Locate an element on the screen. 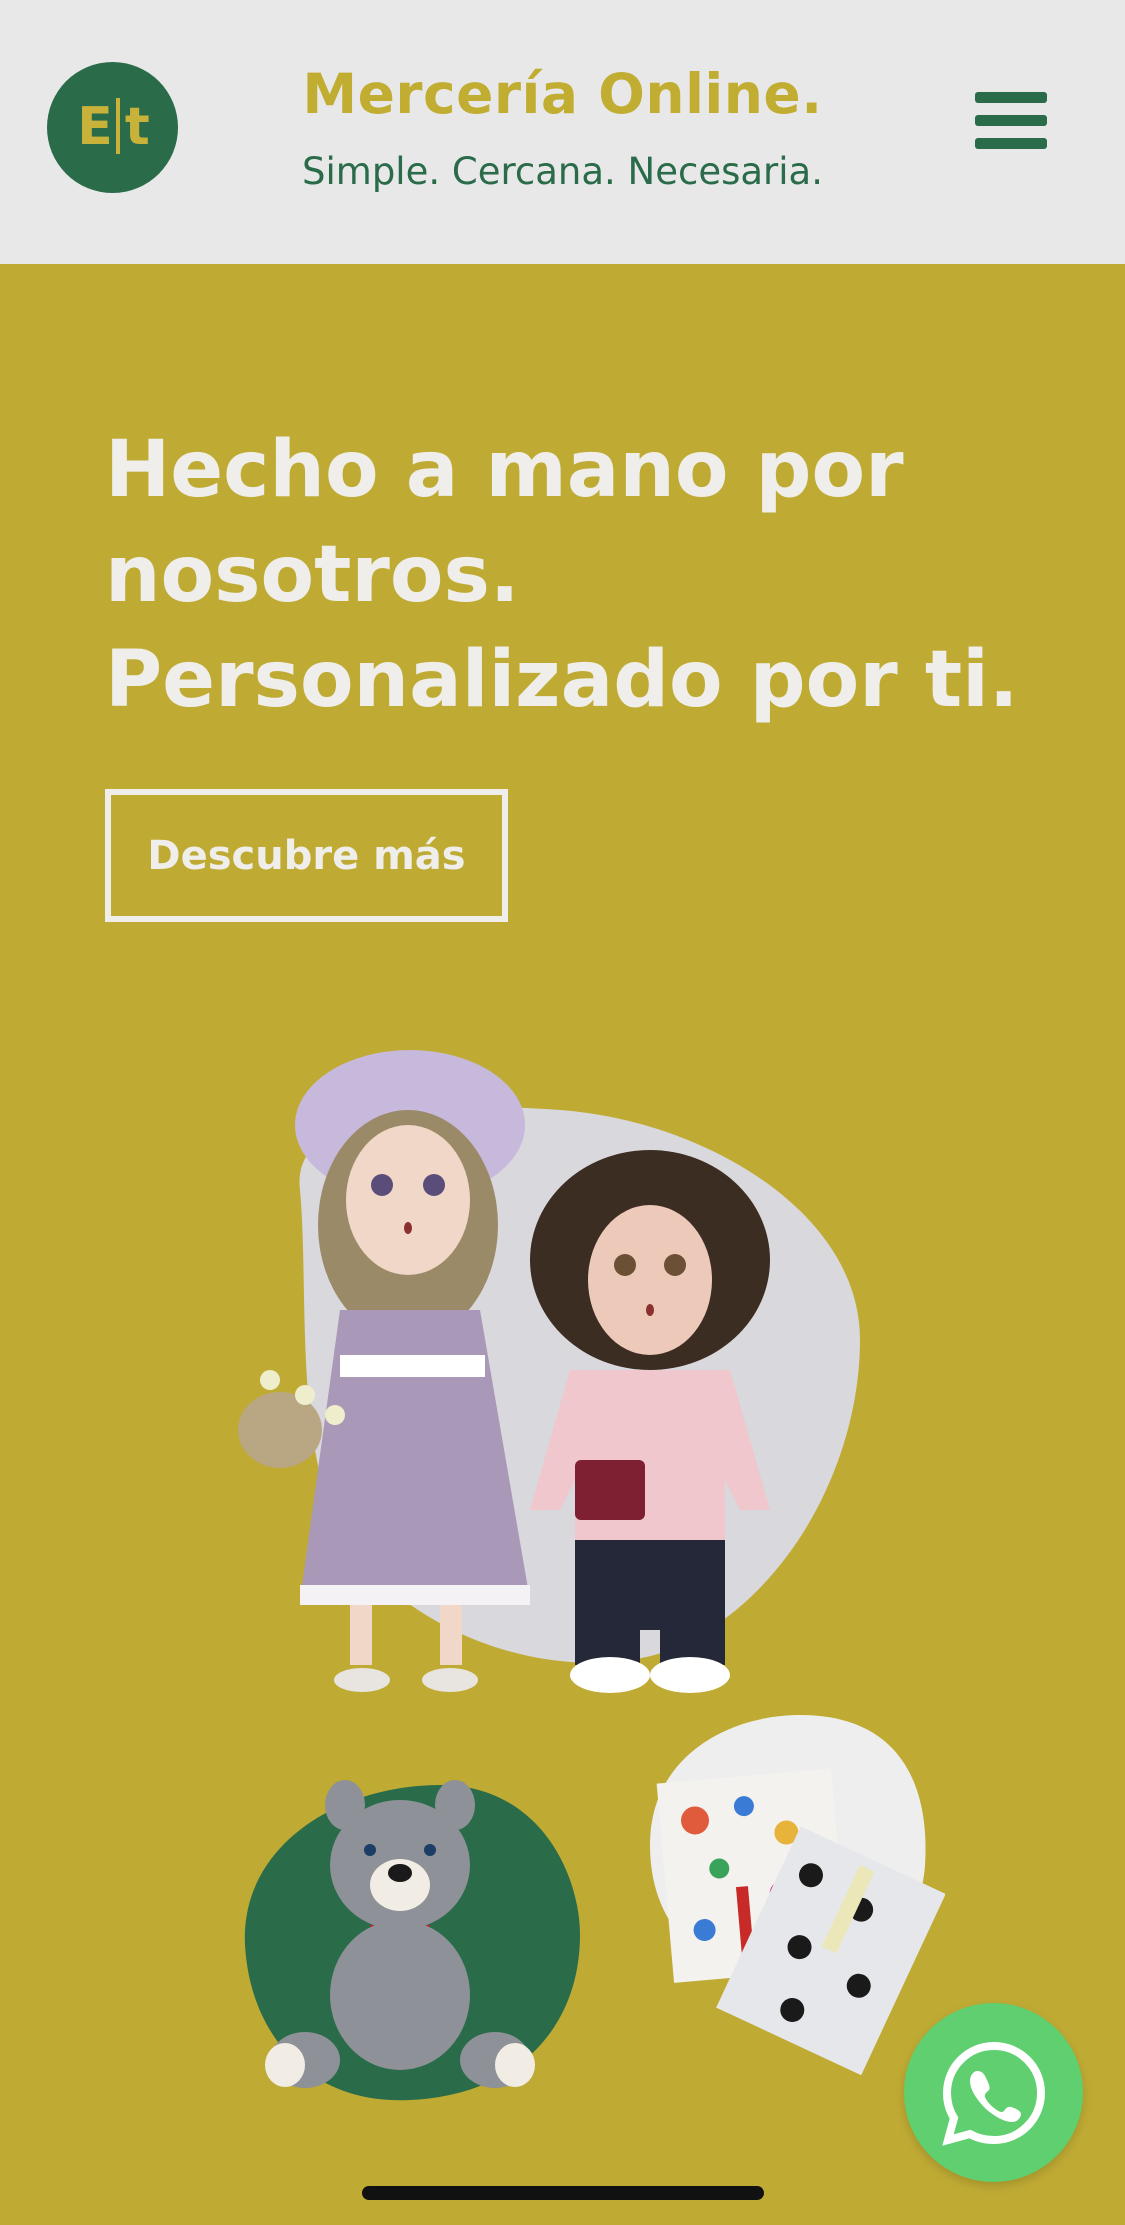 This screenshot has width=1125, height=2225. whatsapp-icon is located at coordinates (993, 2093).